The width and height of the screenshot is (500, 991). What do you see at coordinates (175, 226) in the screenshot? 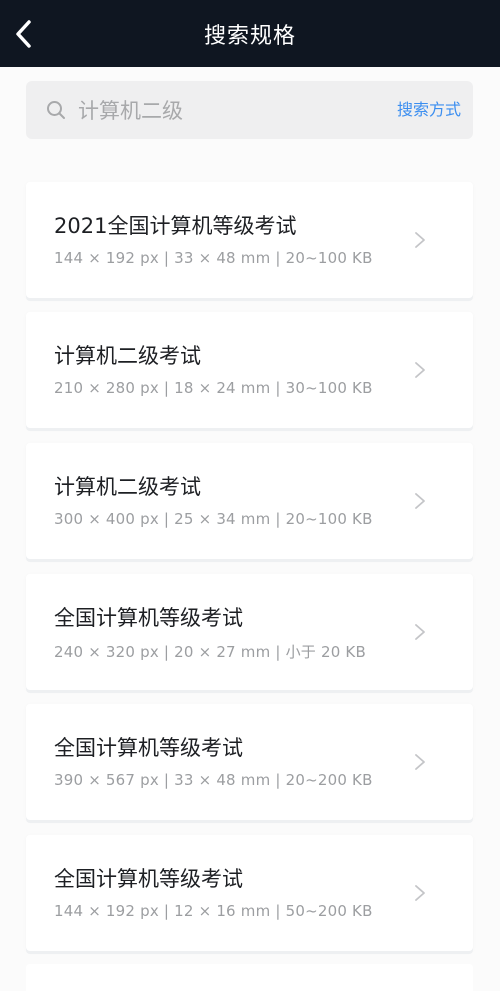
I see `item-title: 2021全国计算机等级考试` at bounding box center [175, 226].